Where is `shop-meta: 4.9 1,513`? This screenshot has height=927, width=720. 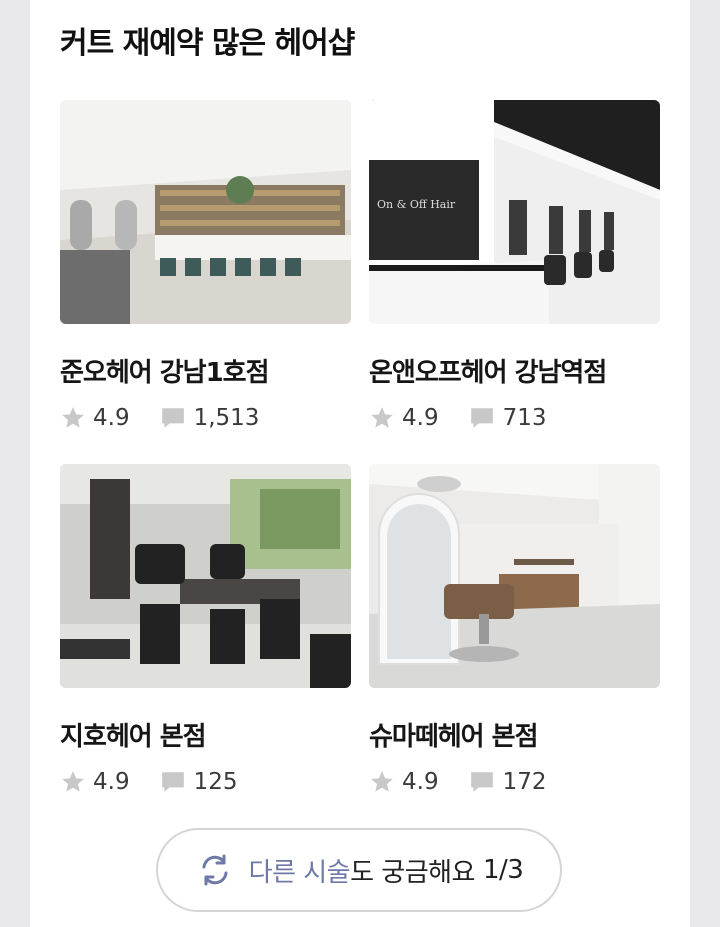
shop-meta: 4.9 1,513 is located at coordinates (205, 418).